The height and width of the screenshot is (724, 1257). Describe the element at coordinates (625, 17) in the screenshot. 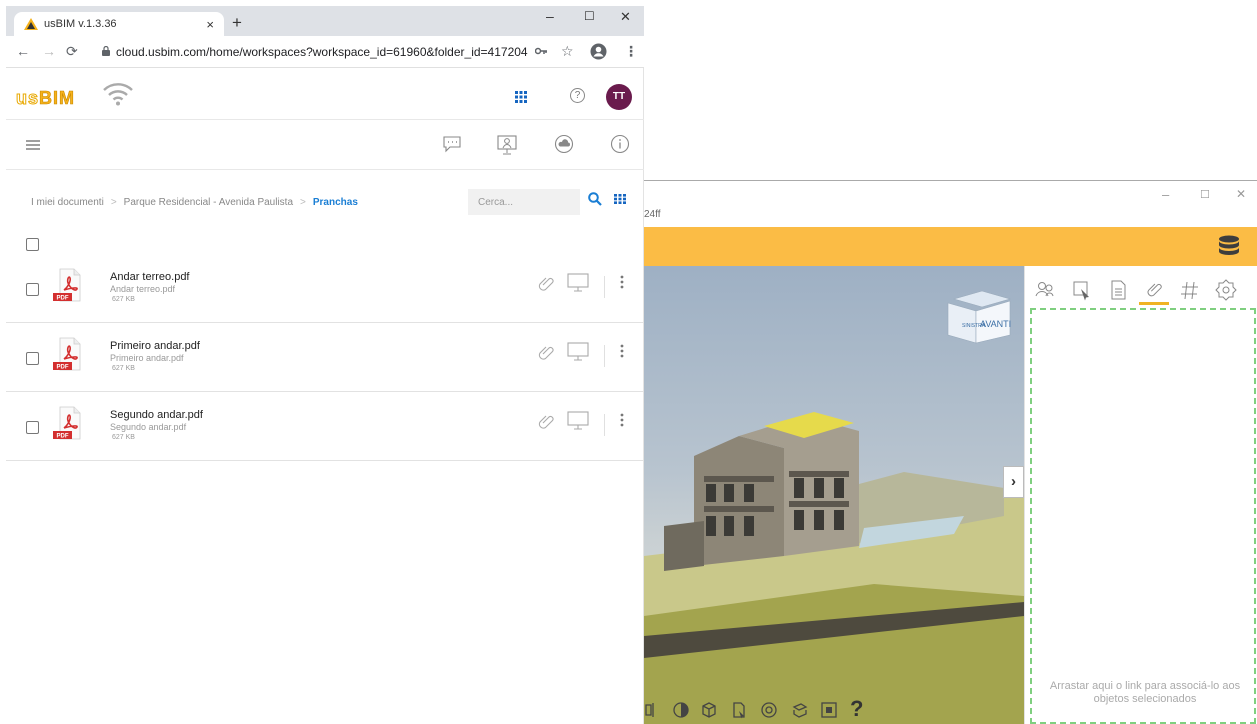

I see `close-window-button: ✕` at that location.